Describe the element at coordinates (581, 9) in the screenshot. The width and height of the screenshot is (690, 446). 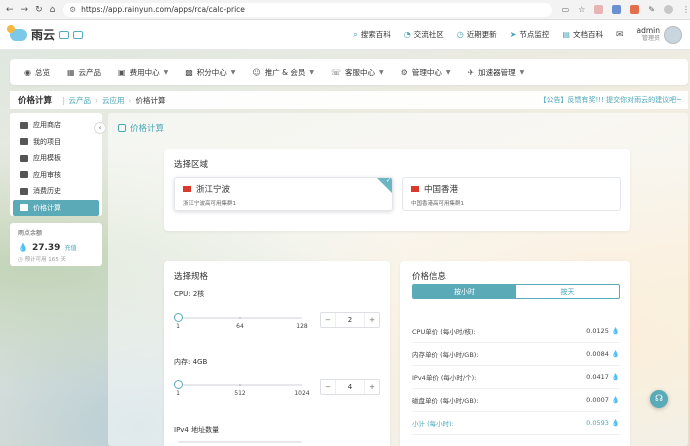
I see `bookmark-icon: ☆` at that location.